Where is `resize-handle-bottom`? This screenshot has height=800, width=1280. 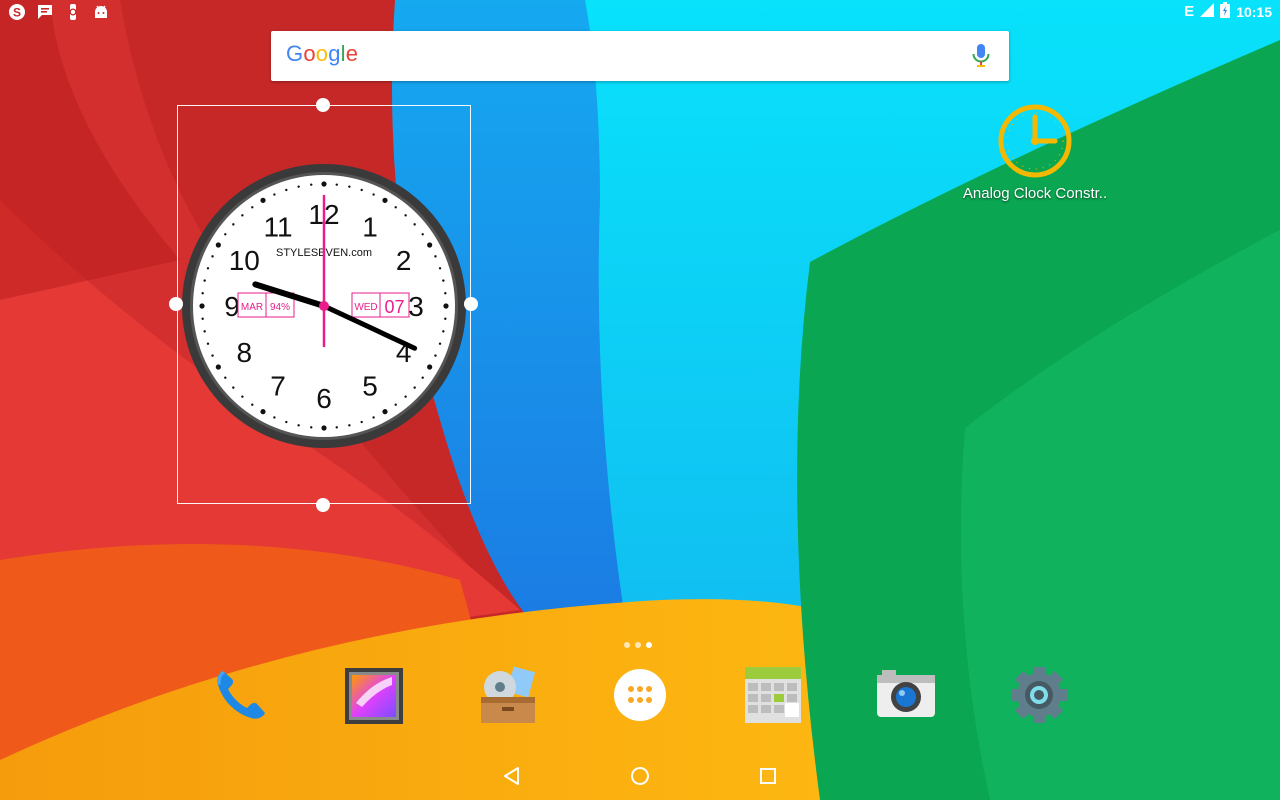 resize-handle-bottom is located at coordinates (323, 505).